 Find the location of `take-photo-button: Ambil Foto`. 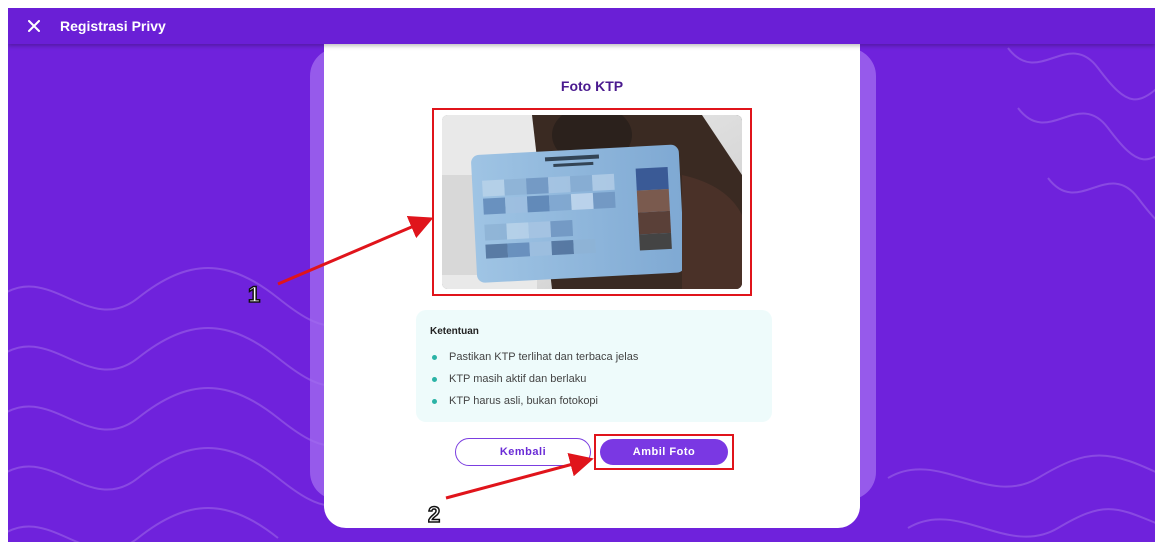

take-photo-button: Ambil Foto is located at coordinates (664, 452).